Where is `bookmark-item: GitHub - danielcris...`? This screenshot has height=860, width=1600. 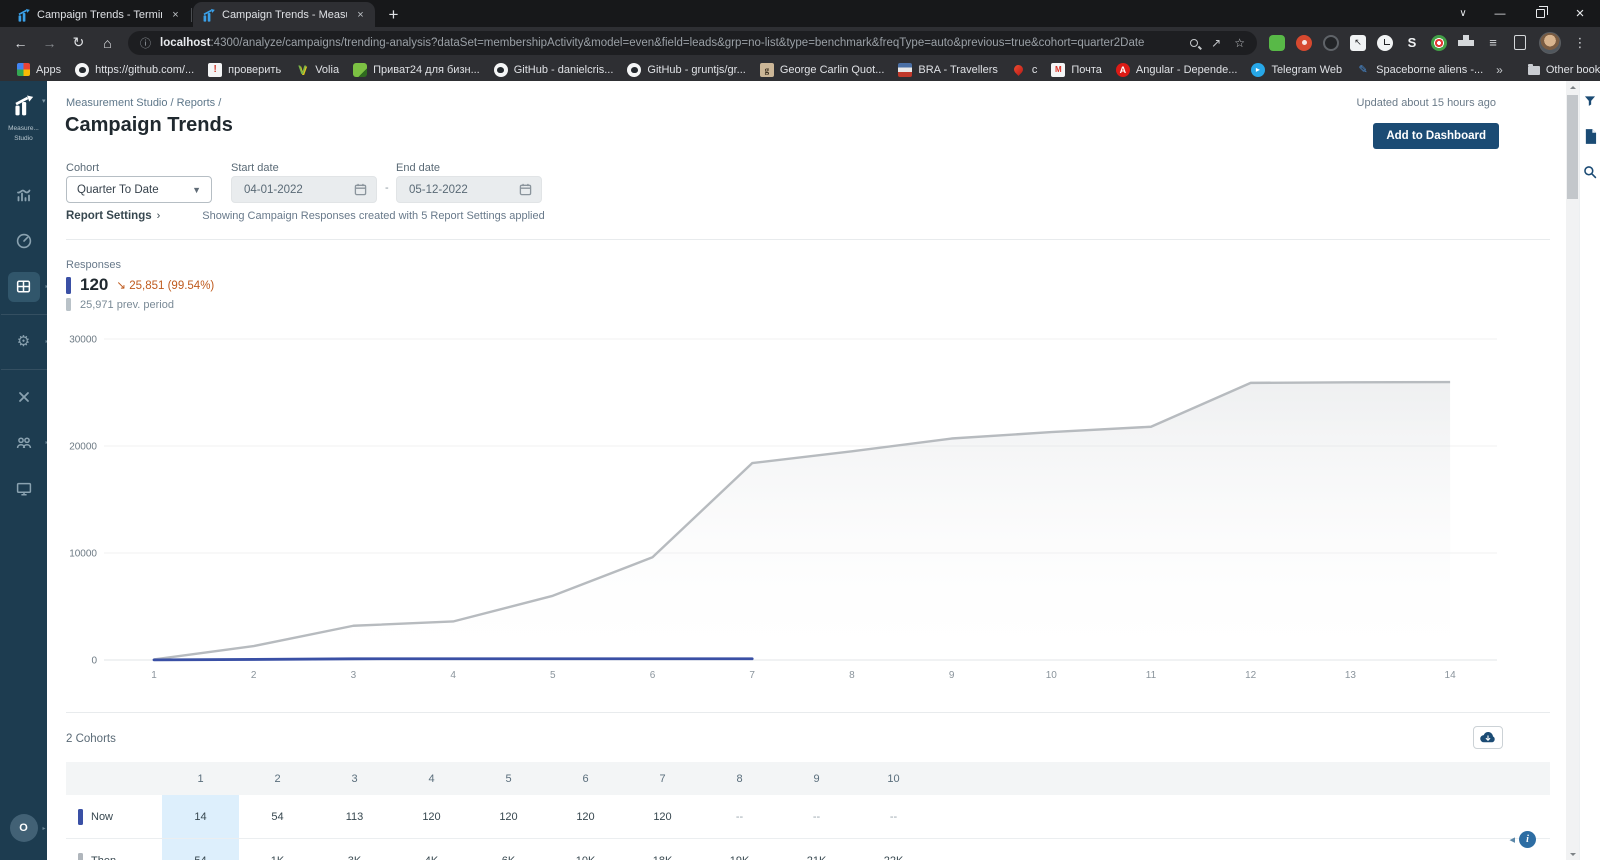
bookmark-item: GitHub - danielcris... is located at coordinates (554, 70).